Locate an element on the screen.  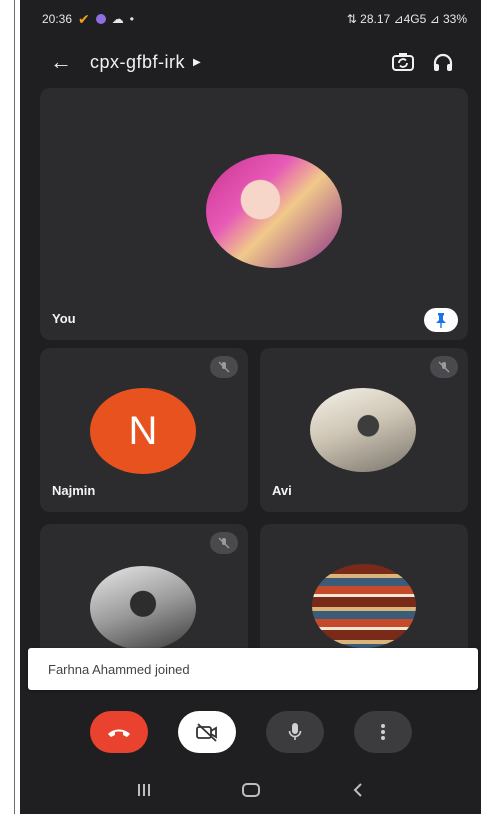
more-options-button is located at coordinates (382, 732).